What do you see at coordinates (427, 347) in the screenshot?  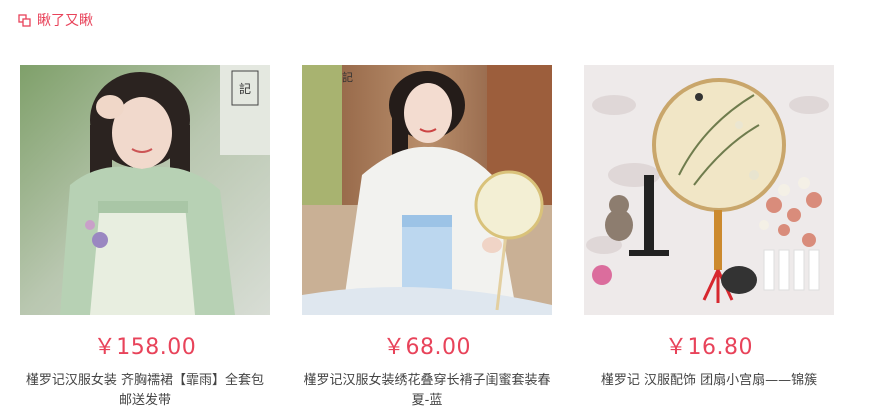 I see `product-price: ￥68.00` at bounding box center [427, 347].